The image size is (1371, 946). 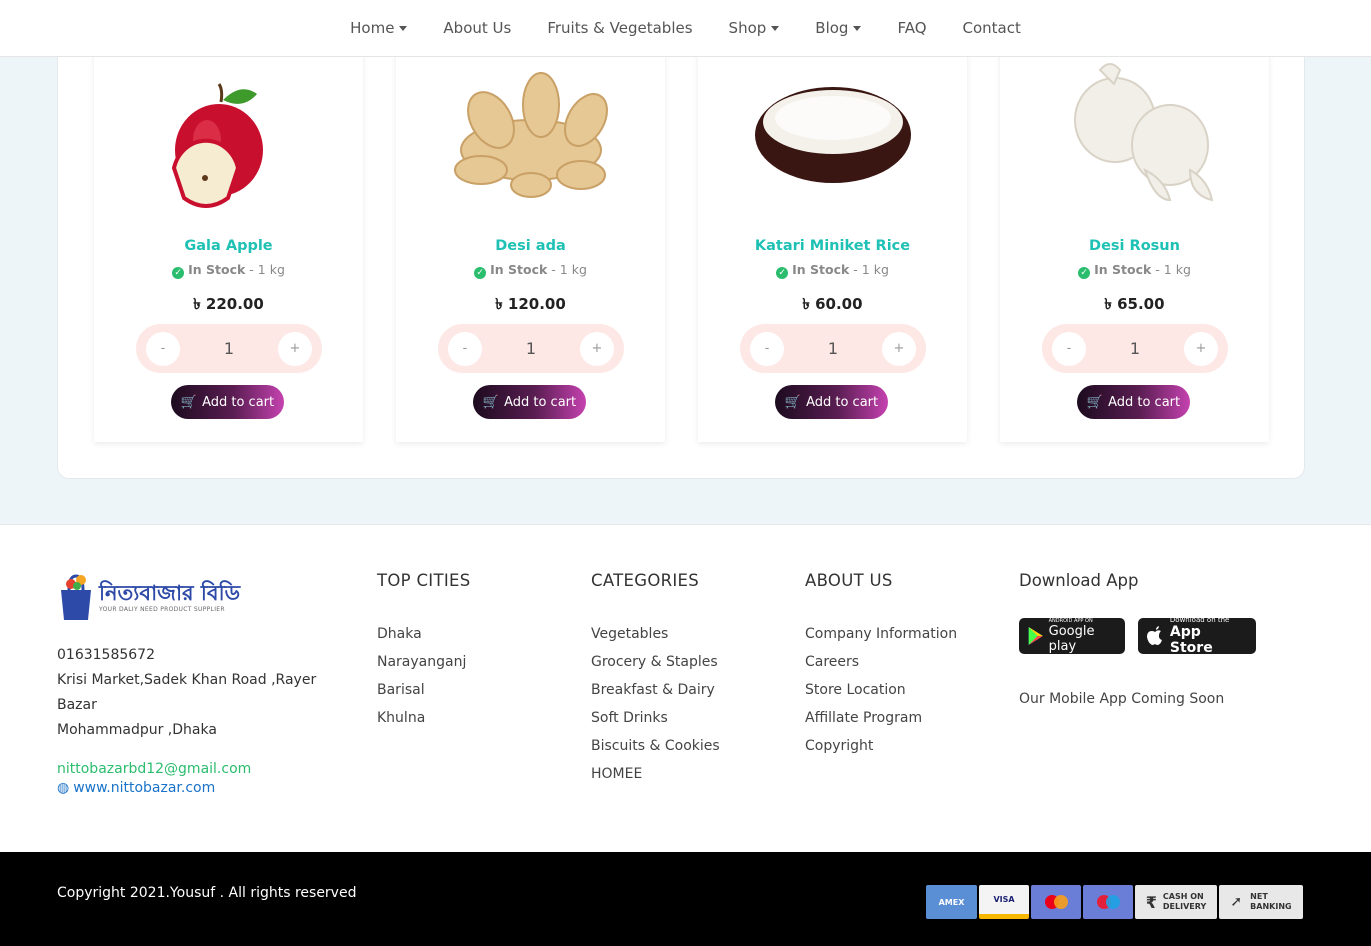 I want to click on product-price: ৳ 60.00, so click(x=832, y=304).